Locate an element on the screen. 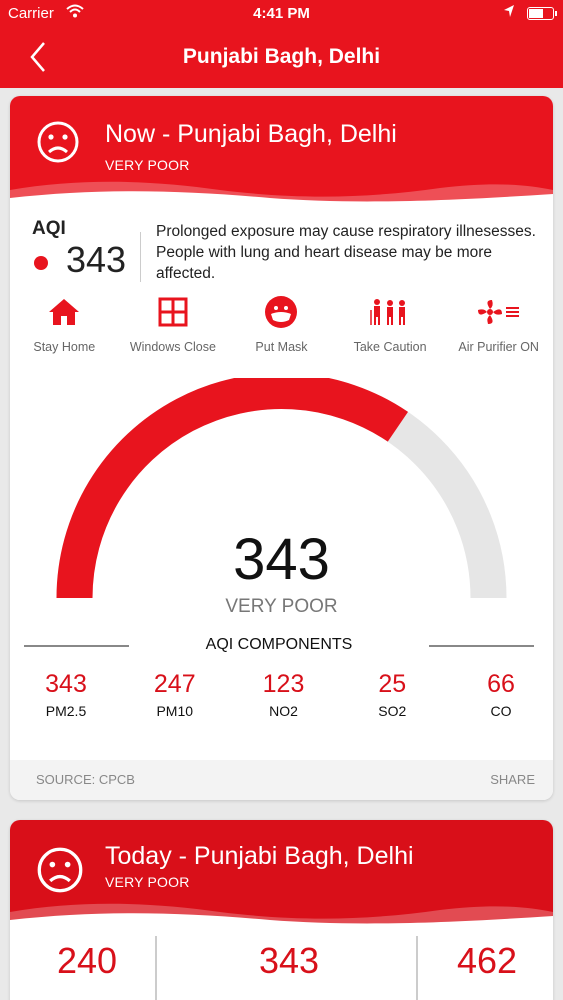 This screenshot has height=1000, width=563. advice-air-purifier-on: Air Purifier ON is located at coordinates (498, 327).